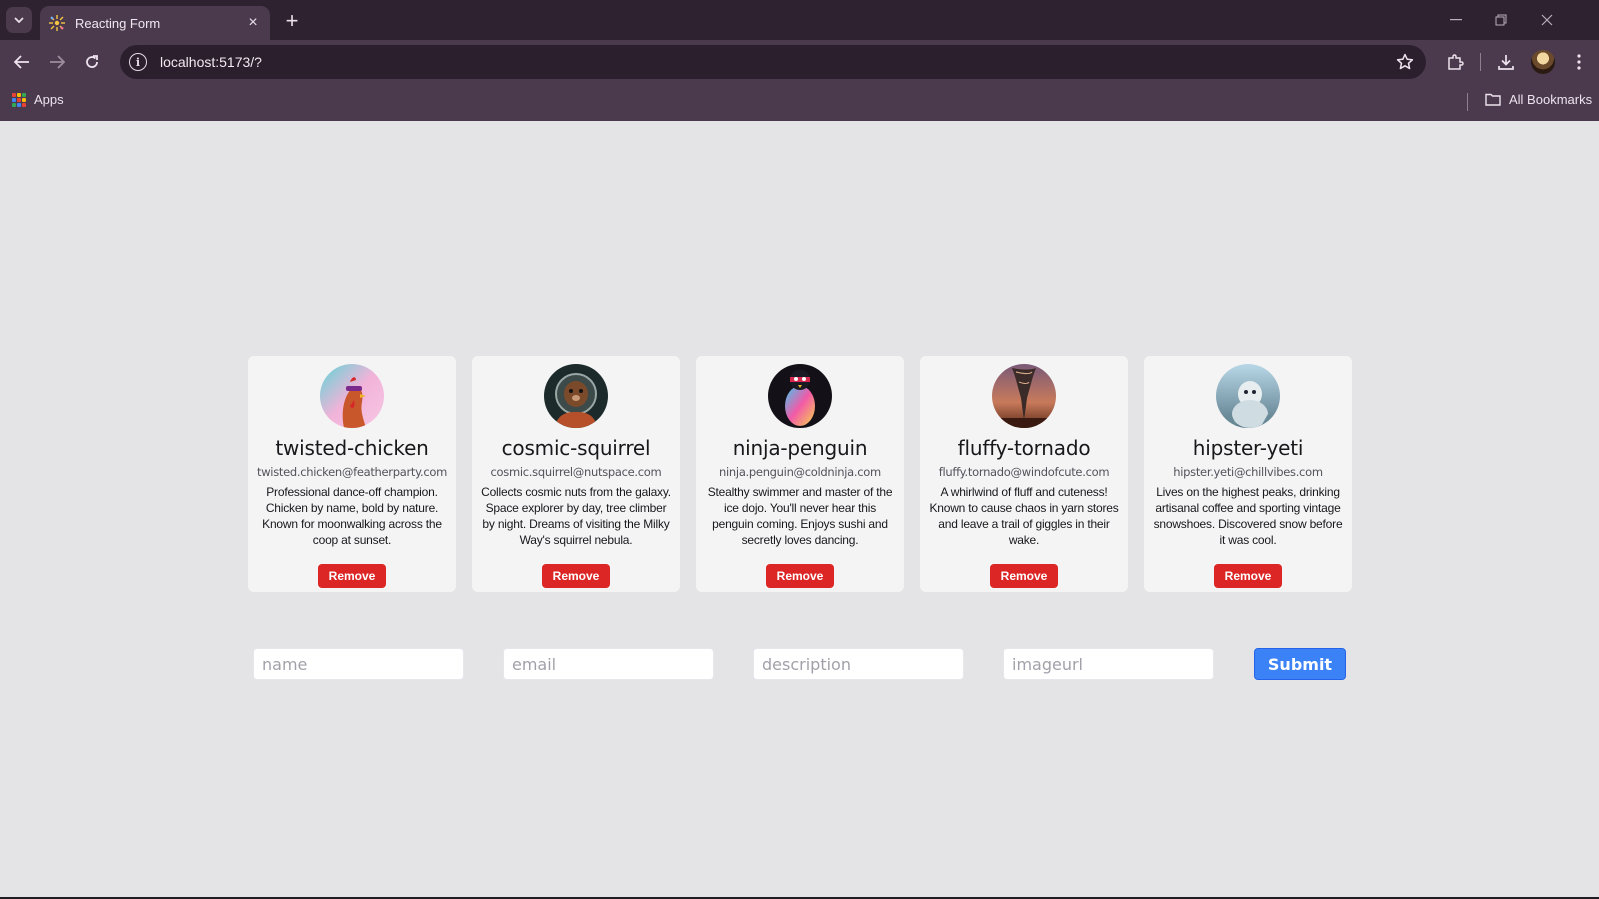  I want to click on close-window-icon, so click(1547, 20).